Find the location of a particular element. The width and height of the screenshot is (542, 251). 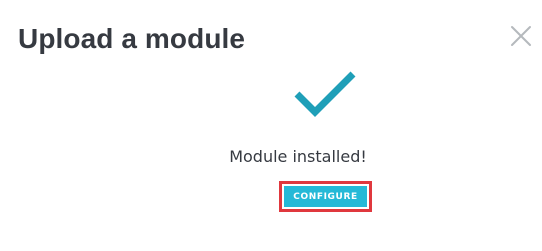

configure-button: CONFIGURE is located at coordinates (325, 196).